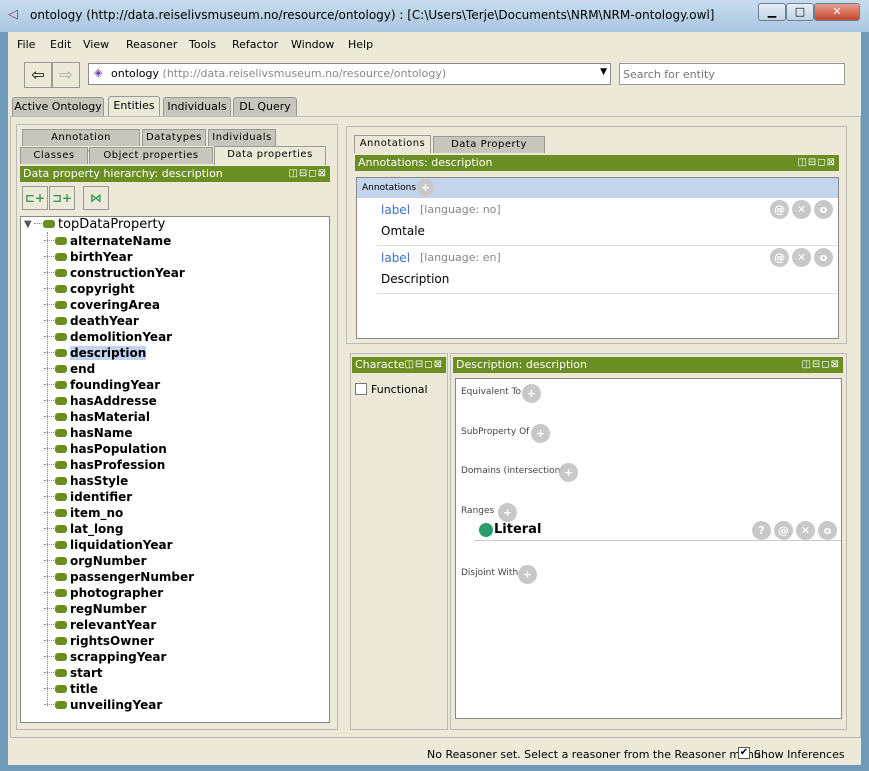 The image size is (869, 771). Describe the element at coordinates (531, 393) in the screenshot. I see `add-equivalent-tobutton: +` at that location.